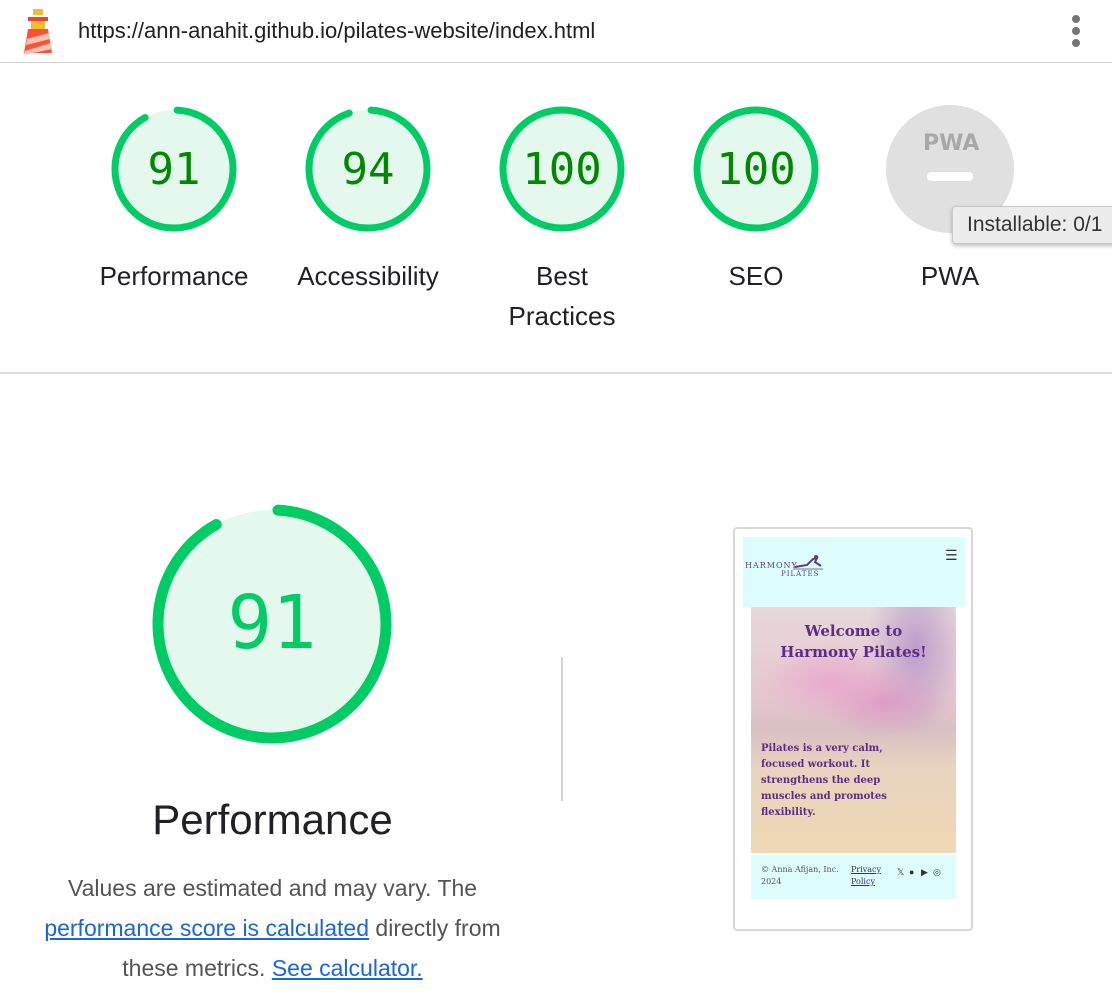  What do you see at coordinates (562, 316) in the screenshot?
I see `gauge-label-best-practices-line2: Practices` at bounding box center [562, 316].